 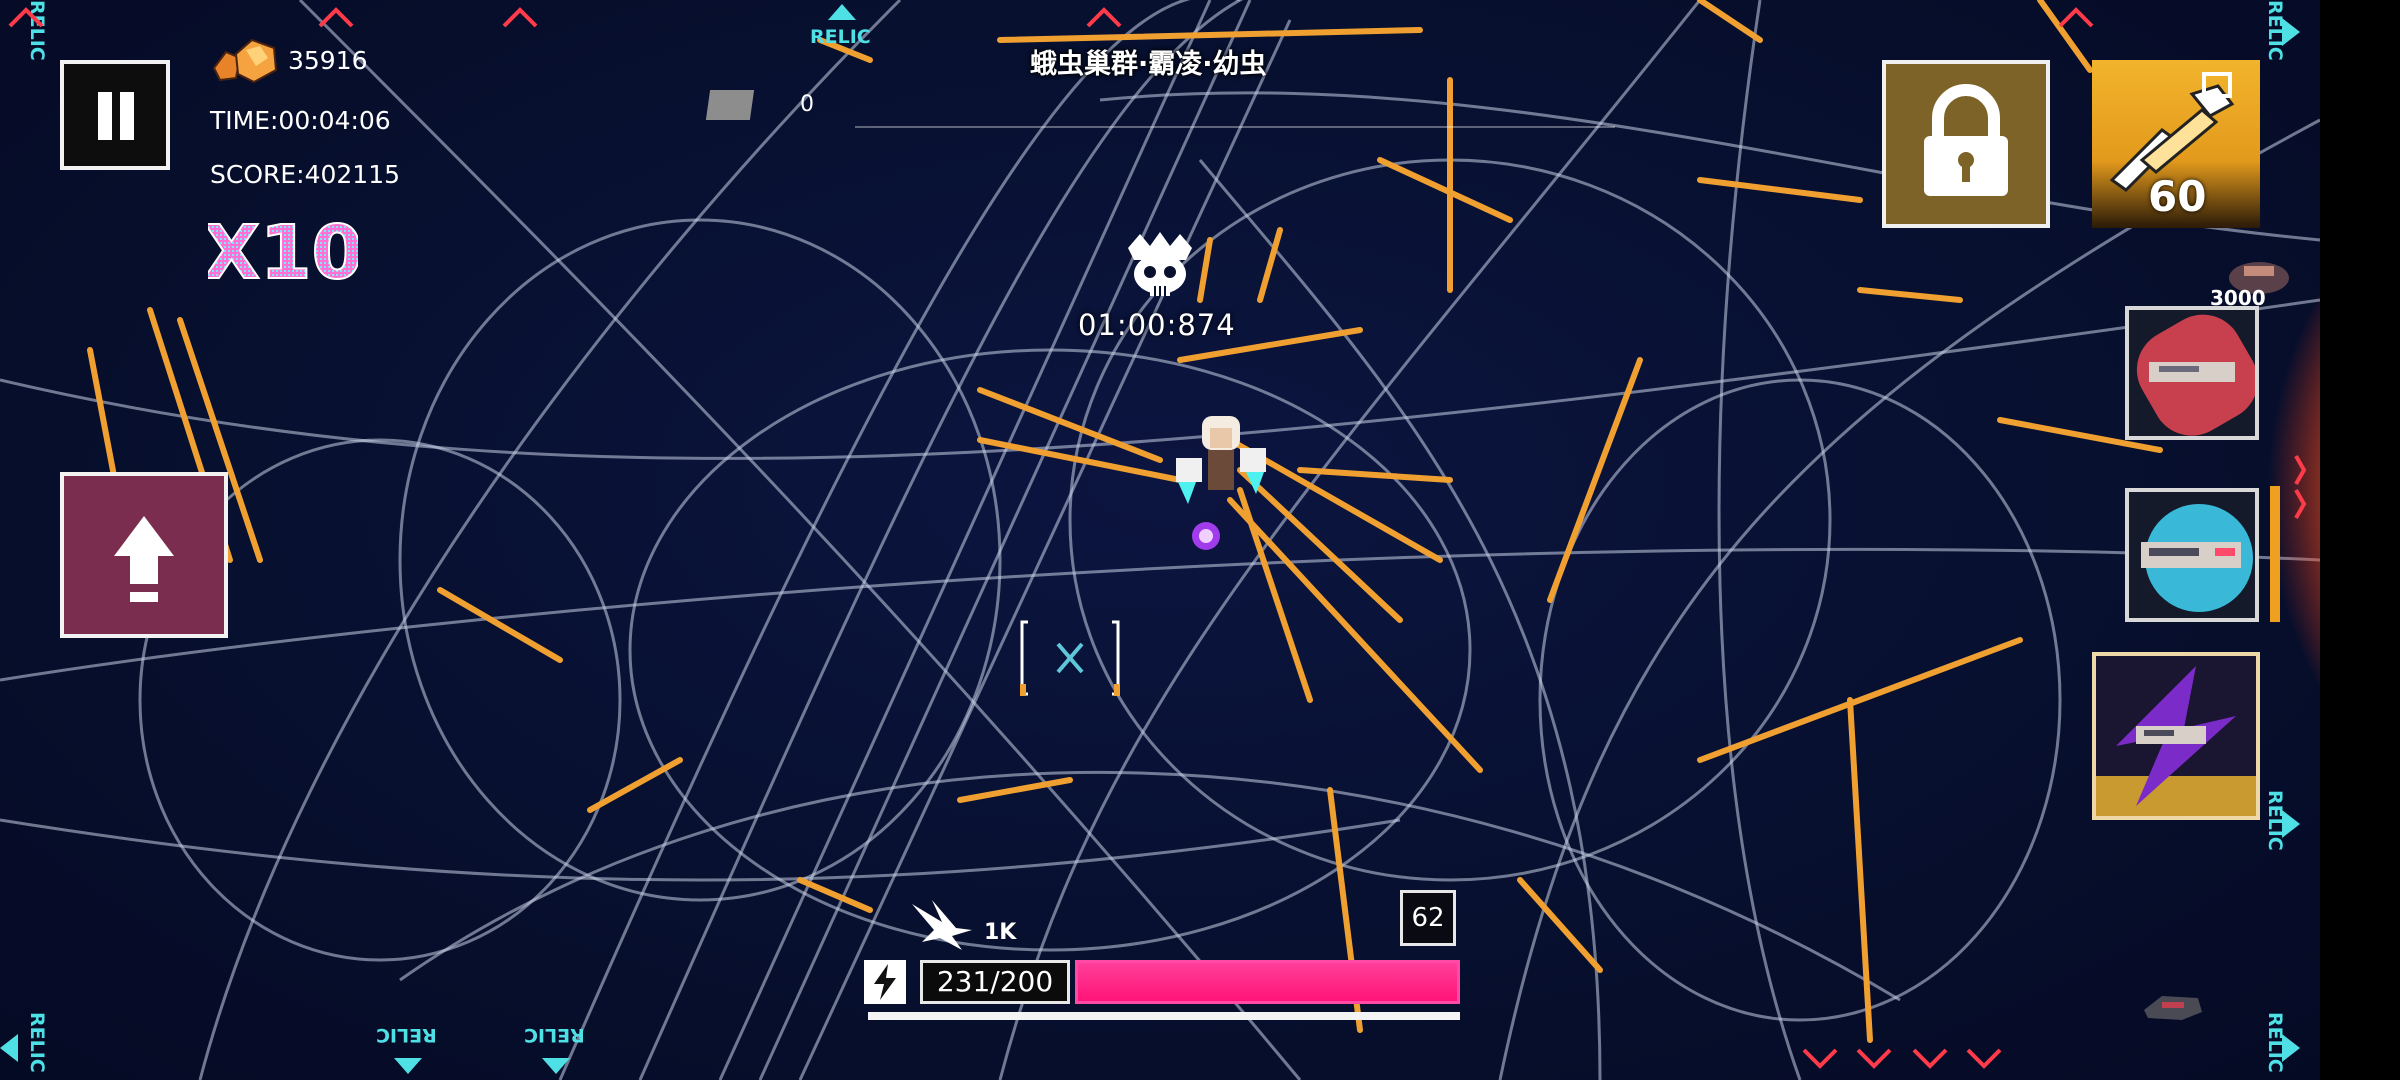 I want to click on shield-bar, so click(x=1164, y=1016).